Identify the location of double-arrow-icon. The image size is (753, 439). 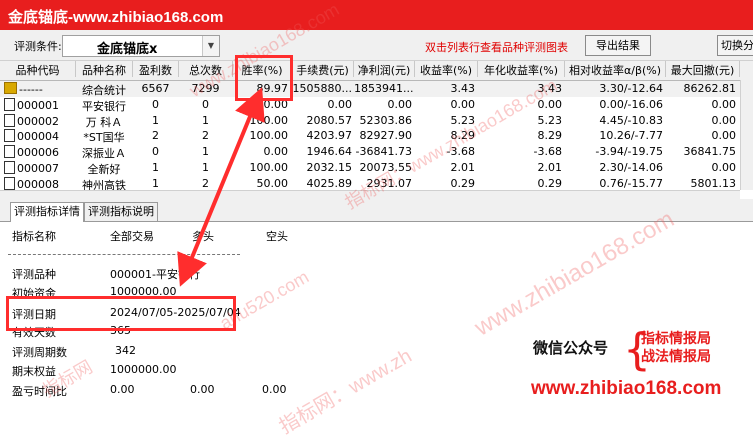
(221, 187).